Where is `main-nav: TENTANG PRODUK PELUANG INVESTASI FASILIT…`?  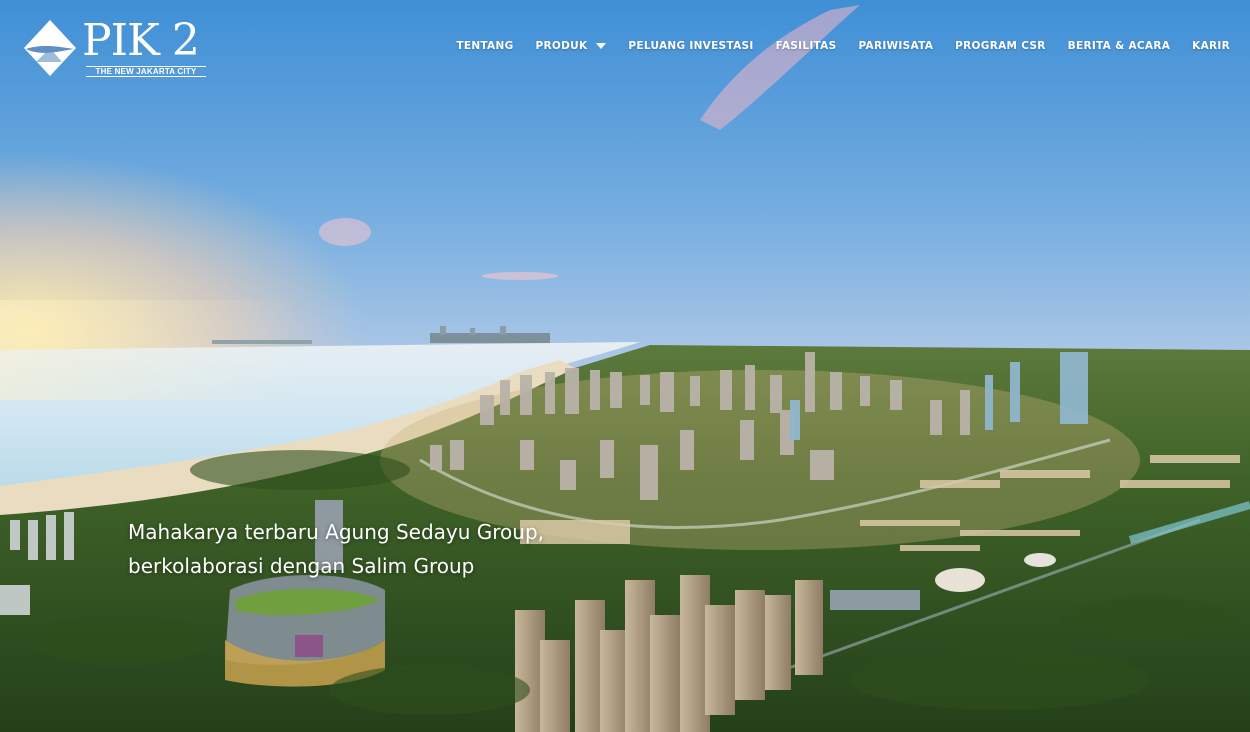 main-nav: TENTANG PRODUK PELUANG INVESTASI FASILIT… is located at coordinates (853, 46).